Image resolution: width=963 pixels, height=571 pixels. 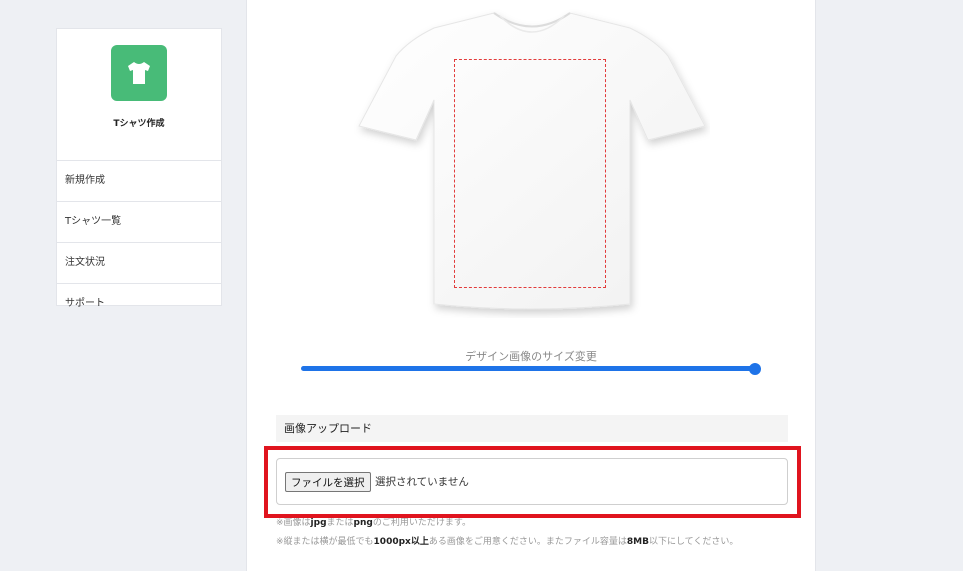 I want to click on note-text: ある画像をご用意ください。またファイル容量は, so click(x=527, y=542).